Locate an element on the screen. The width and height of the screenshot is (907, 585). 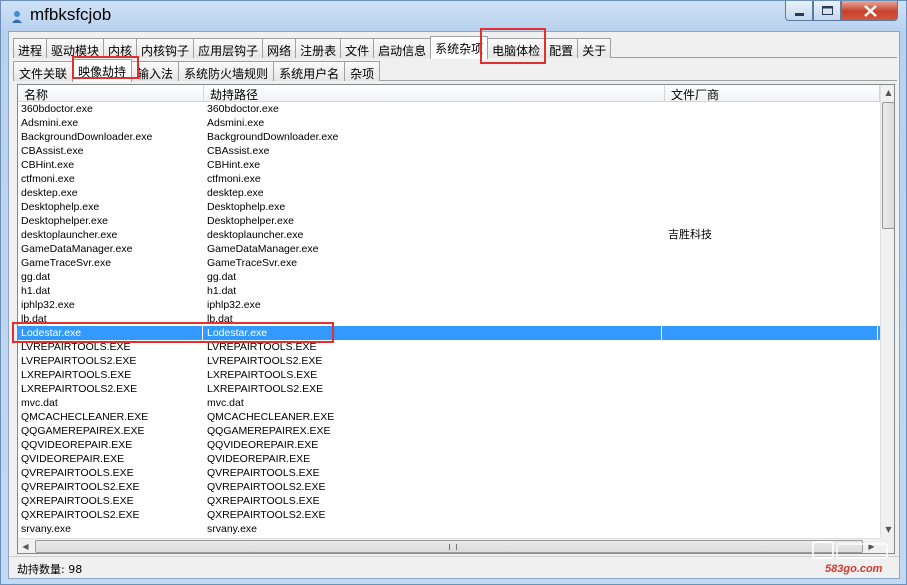
main-tab-8: 启动信息 is located at coordinates (402, 48).